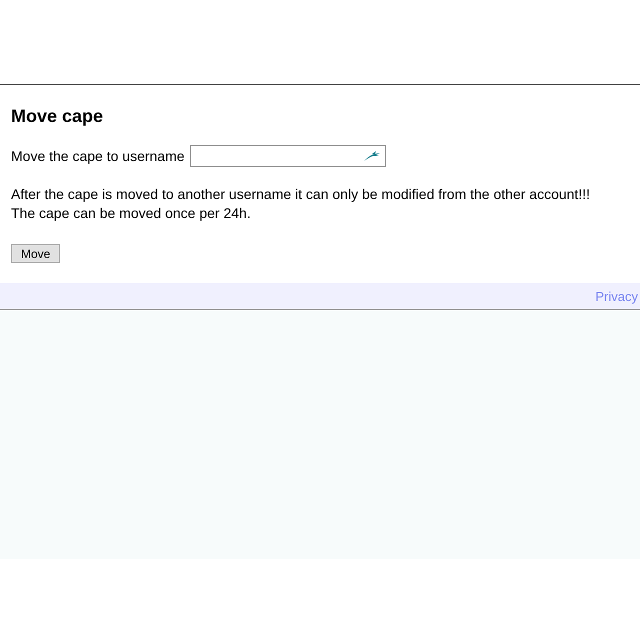 This screenshot has width=640, height=640. I want to click on notice-text: After the cape is moved to another username it can only be modified from the other account!!!, so click(301, 194).